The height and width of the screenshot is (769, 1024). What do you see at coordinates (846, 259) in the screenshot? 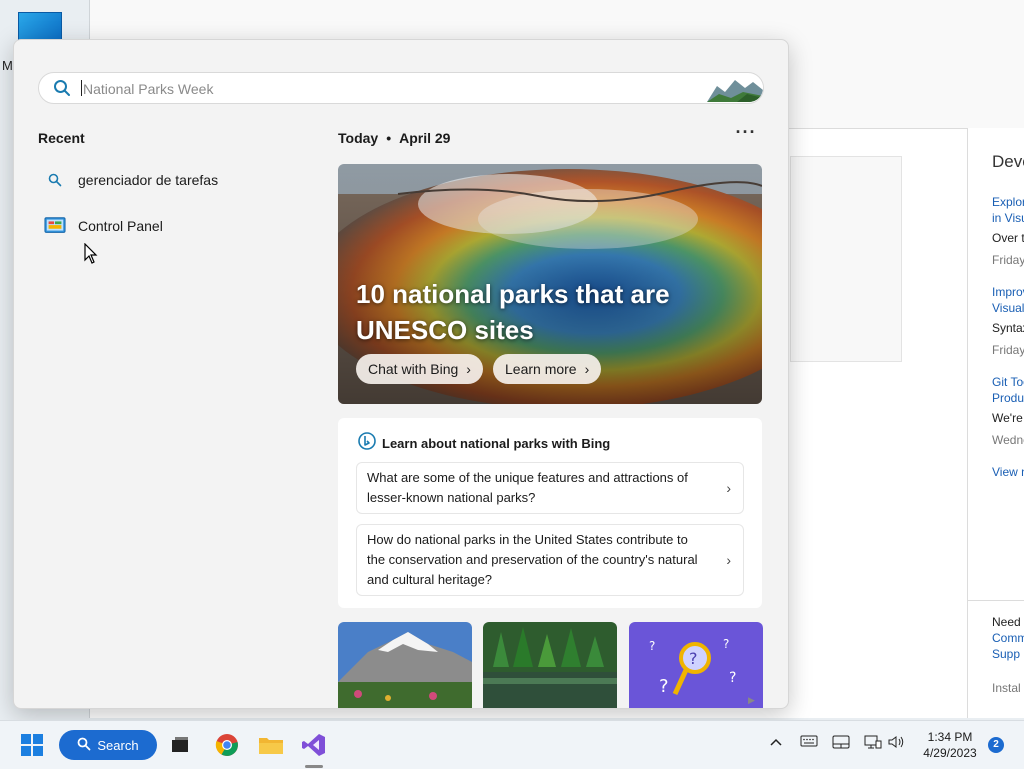
I see `background-card` at bounding box center [846, 259].